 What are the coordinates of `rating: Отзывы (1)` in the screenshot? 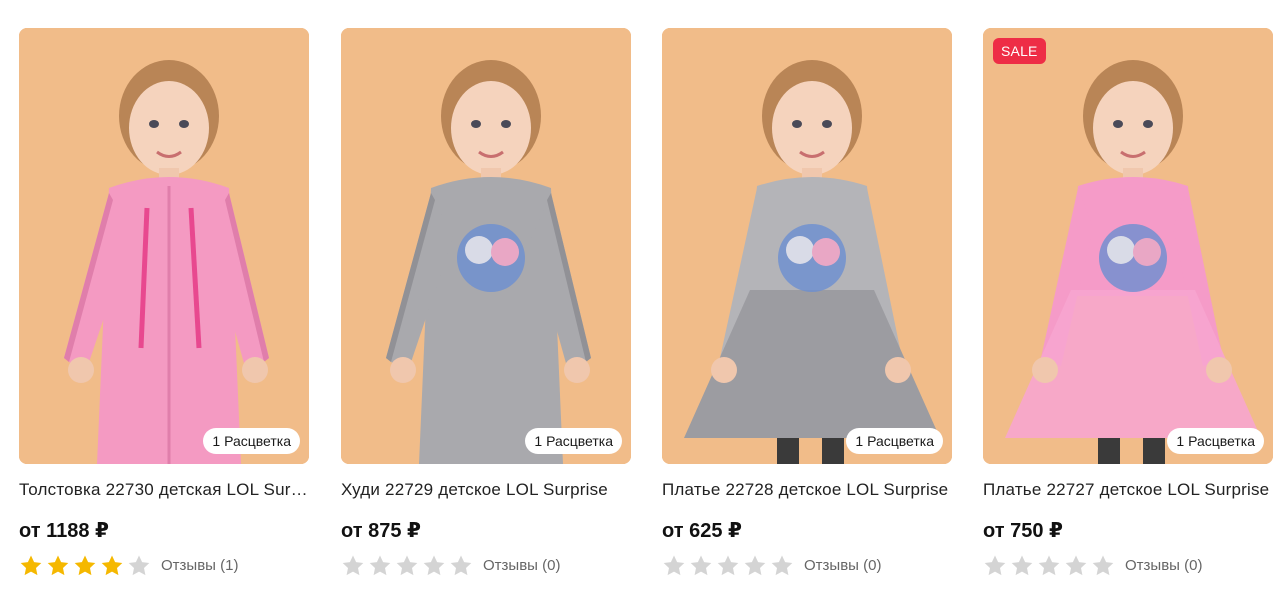 It's located at (164, 565).